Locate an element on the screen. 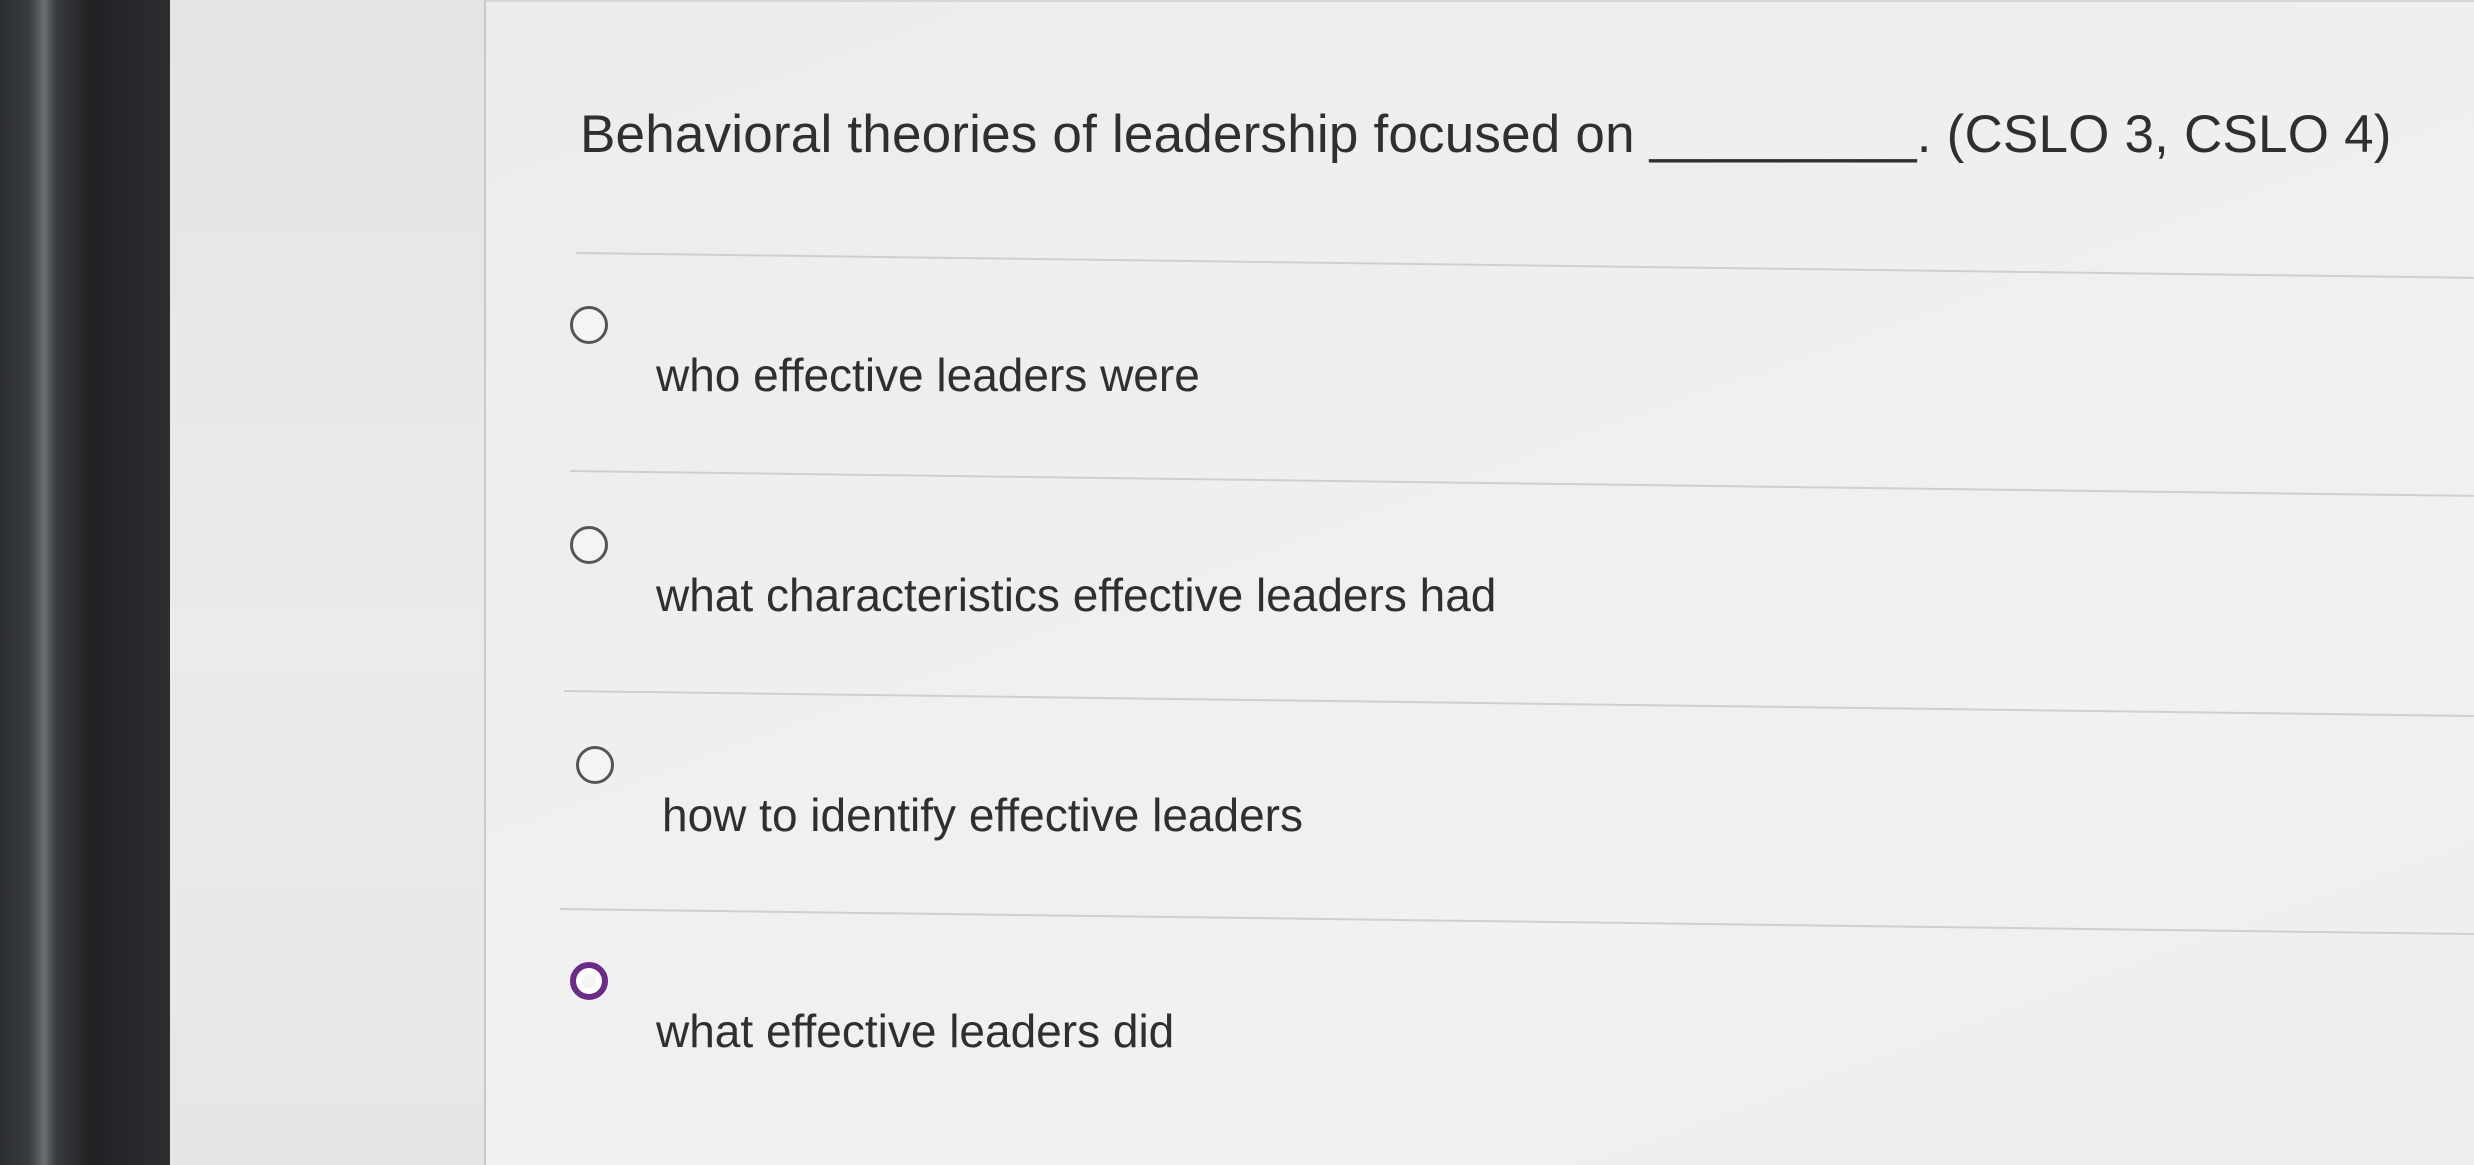  radio-filled-icon is located at coordinates (589, 981).